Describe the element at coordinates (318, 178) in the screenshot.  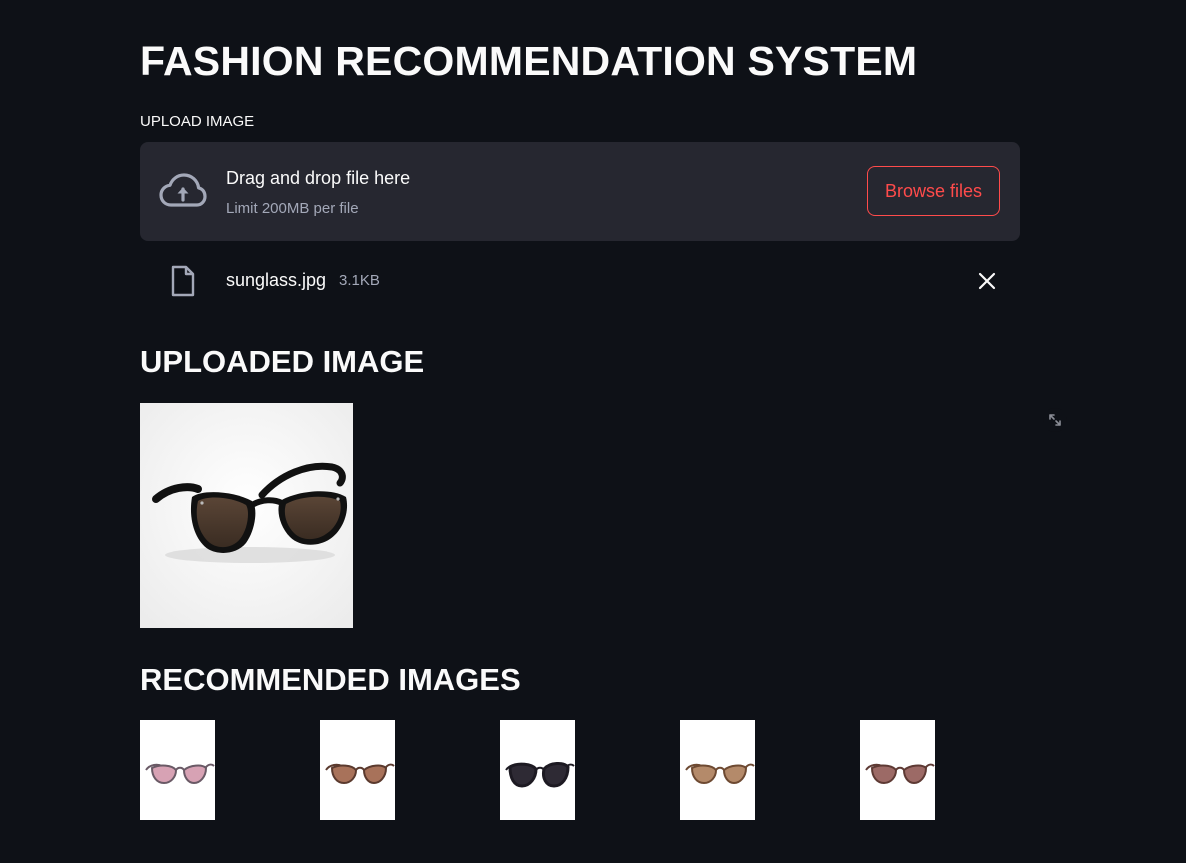
I see `dropzone-instructions: Drag and drop file here` at that location.